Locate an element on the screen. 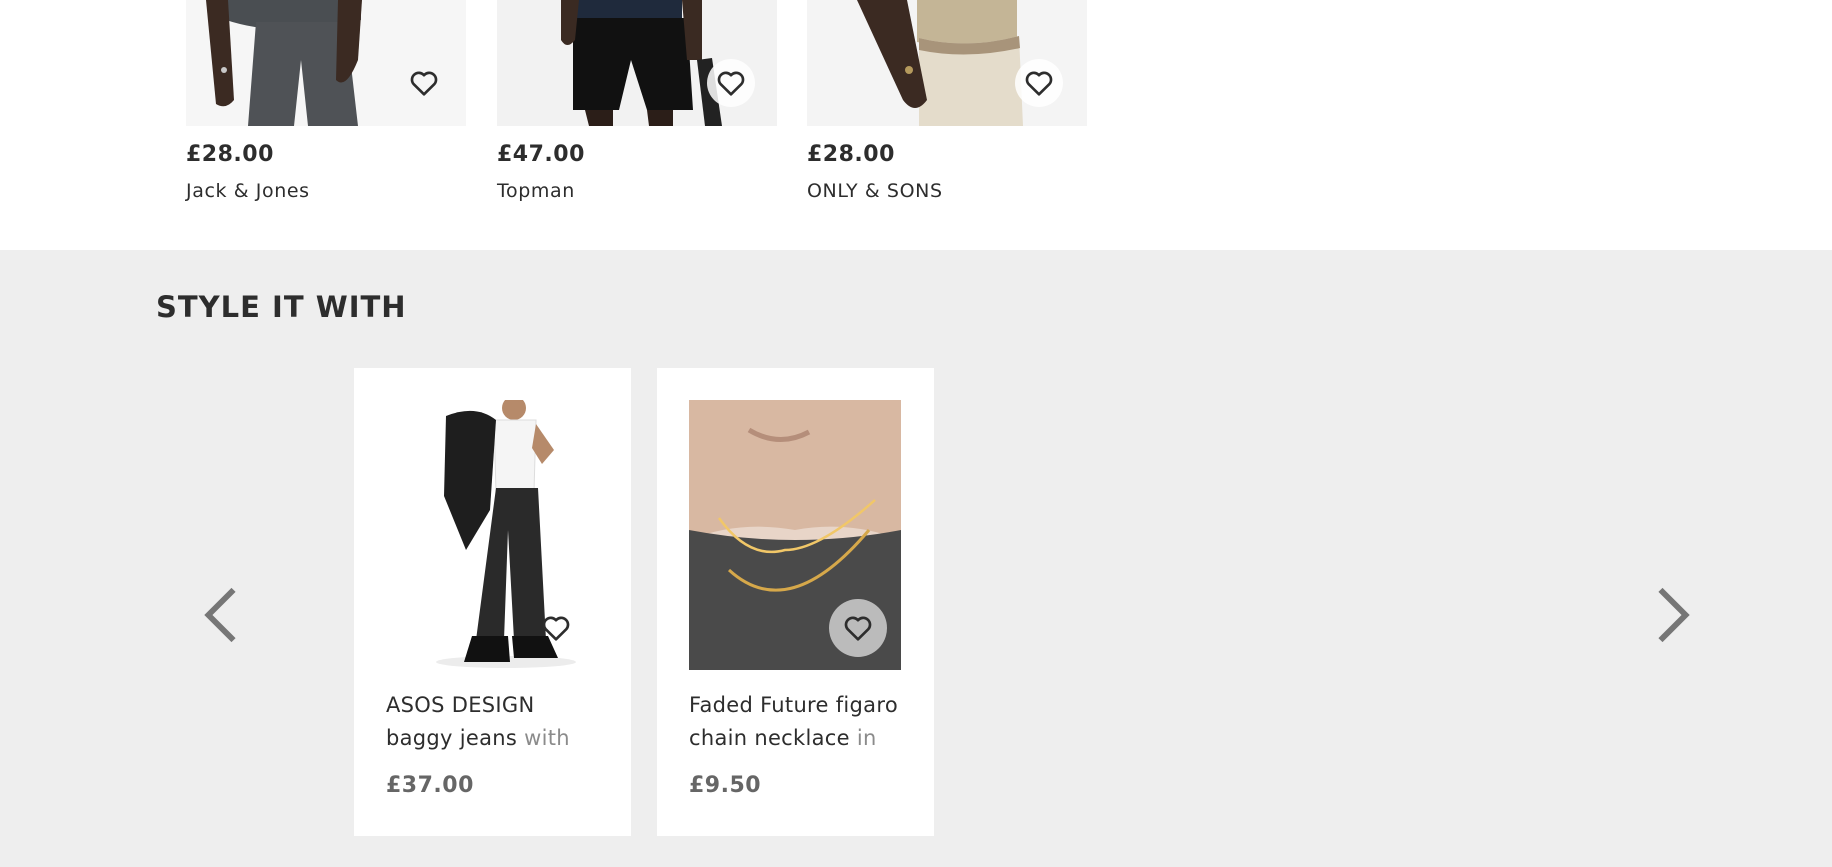 The width and height of the screenshot is (1832, 867). carousel-prev-button is located at coordinates (220, 615).